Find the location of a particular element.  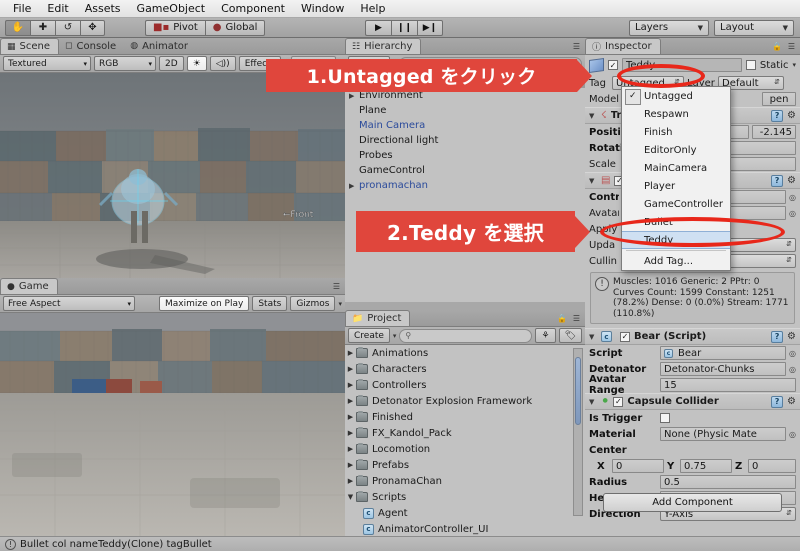

chevron-down-icon: ▾ is located at coordinates (794, 65).